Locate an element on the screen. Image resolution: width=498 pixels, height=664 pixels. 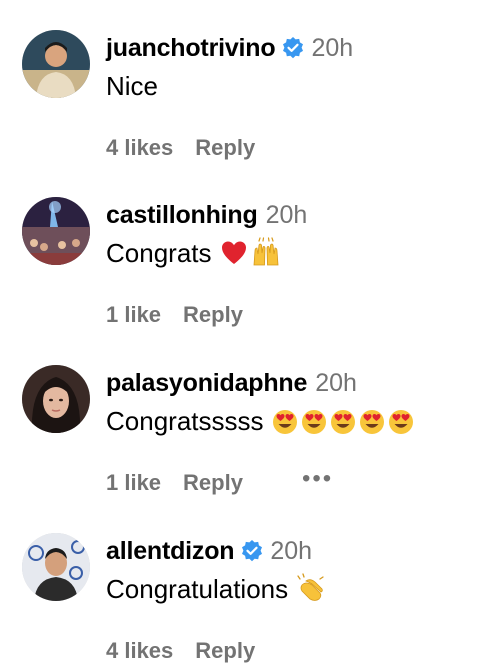
comment-body: Nice is located at coordinates (132, 86).